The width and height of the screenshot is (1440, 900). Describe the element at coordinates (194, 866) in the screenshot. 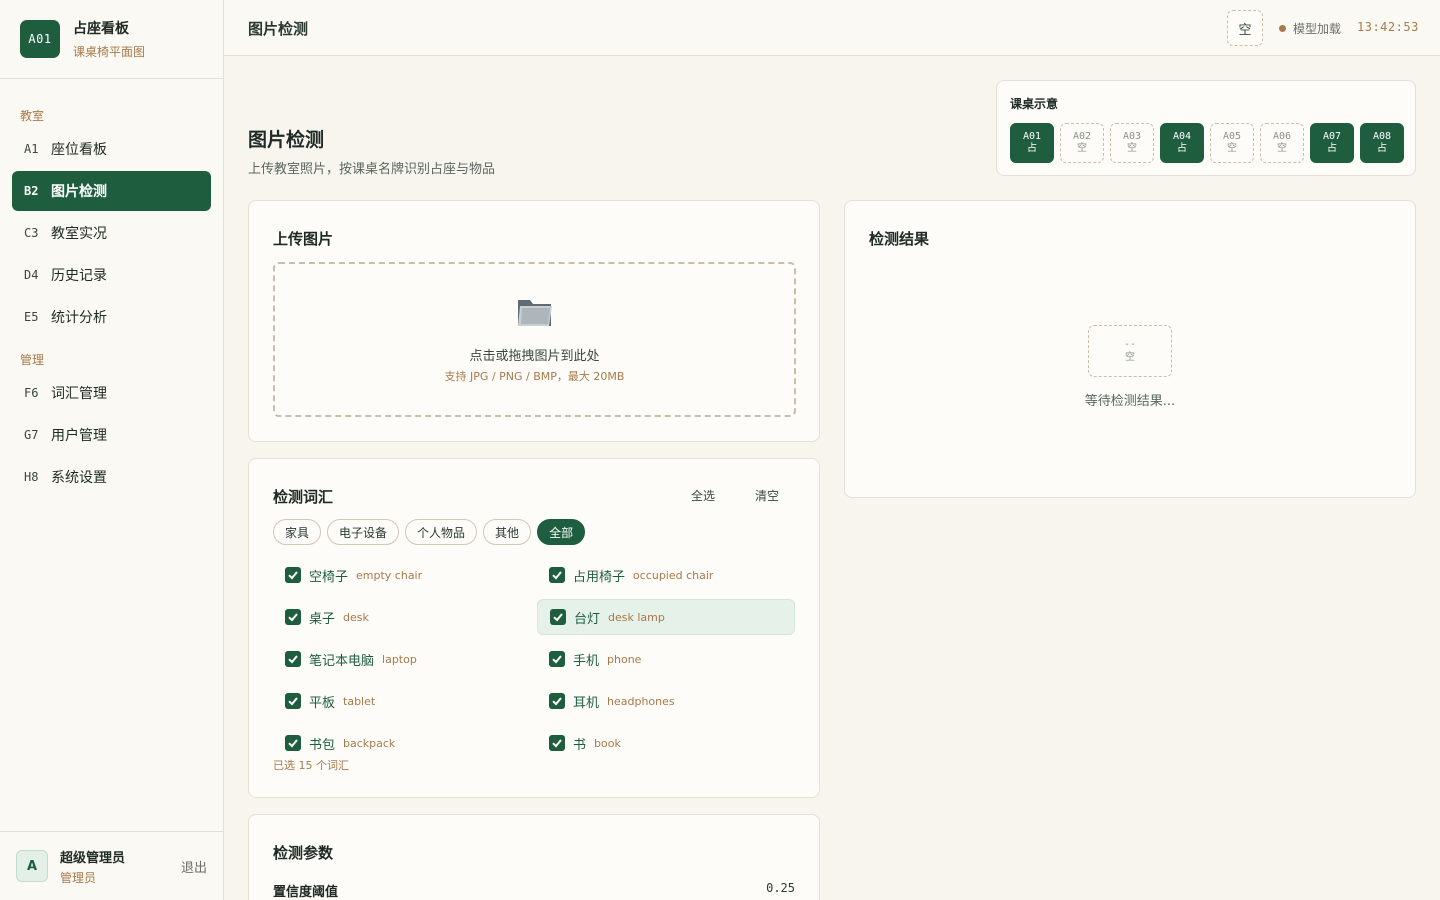

I see `logout-button: 退出` at that location.